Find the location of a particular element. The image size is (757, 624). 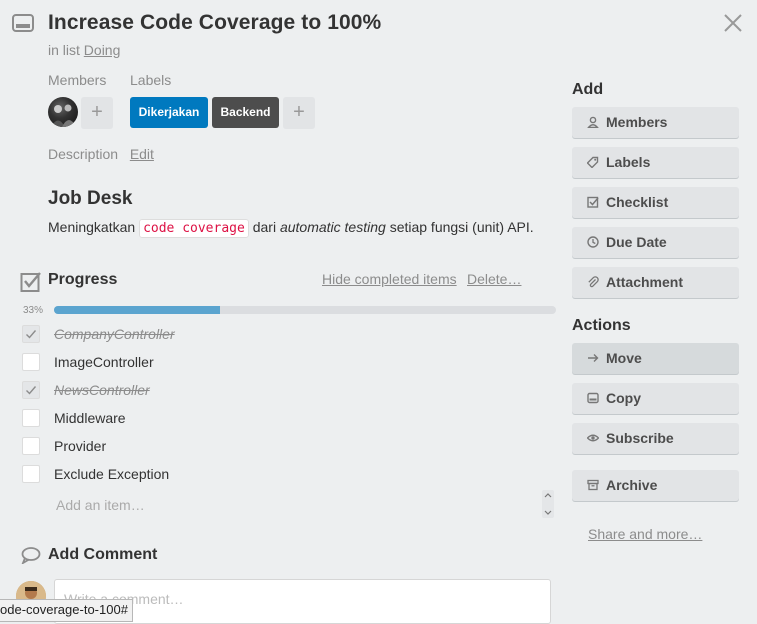

desc-italic: automatic testing is located at coordinates (332, 227).